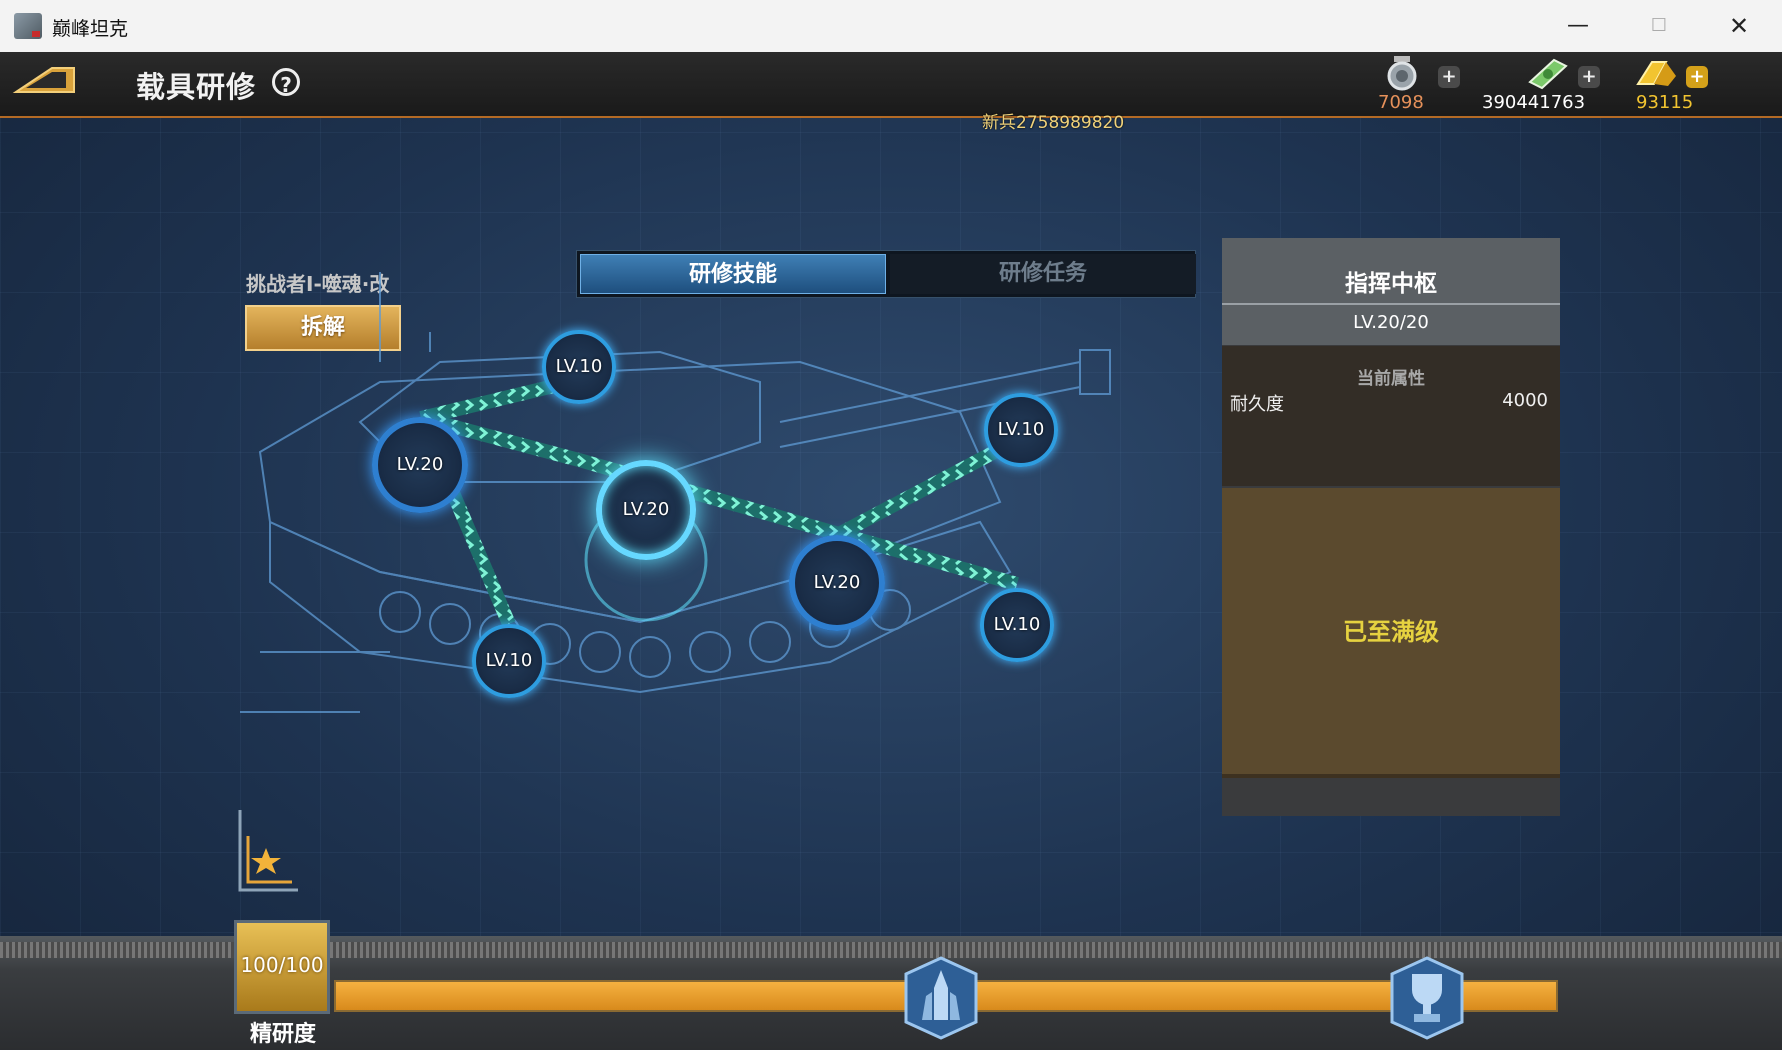 This screenshot has height=1050, width=1782. I want to click on precision-value: 100/100, so click(282, 965).